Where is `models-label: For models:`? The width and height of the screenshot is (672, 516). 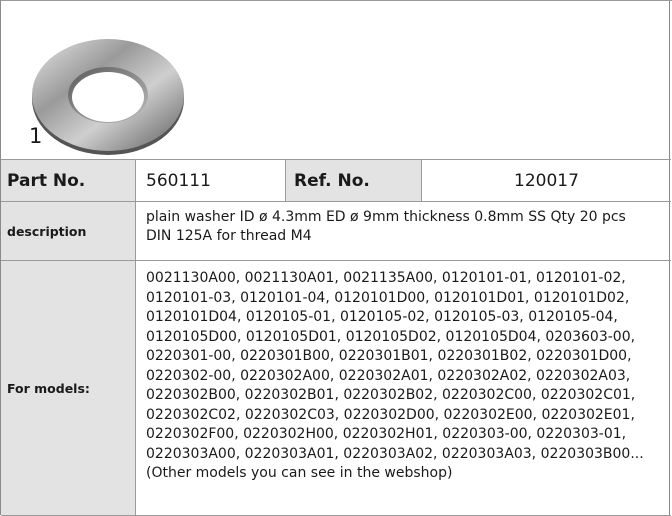
models-label: For models: is located at coordinates (68, 388).